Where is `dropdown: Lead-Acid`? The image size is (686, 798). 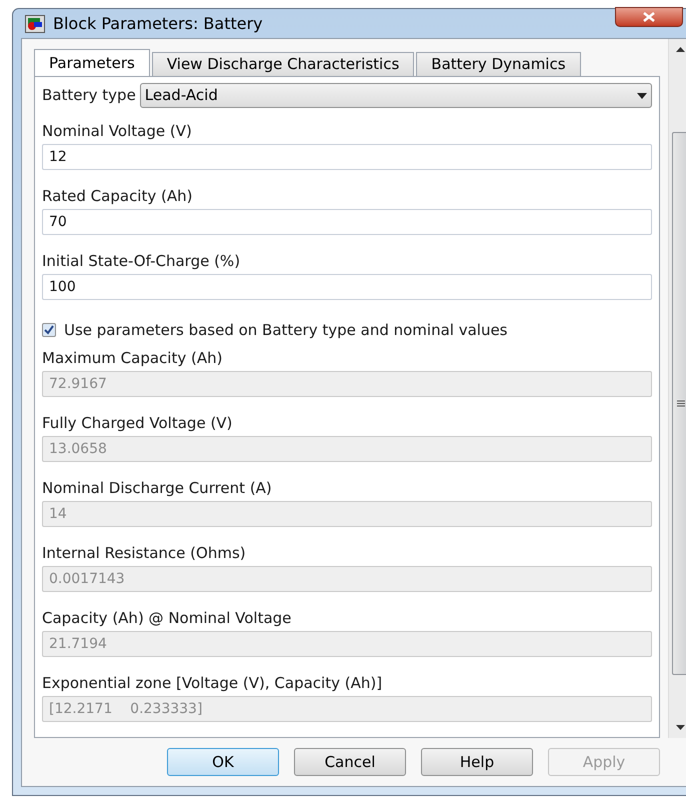
dropdown: Lead-Acid is located at coordinates (396, 95).